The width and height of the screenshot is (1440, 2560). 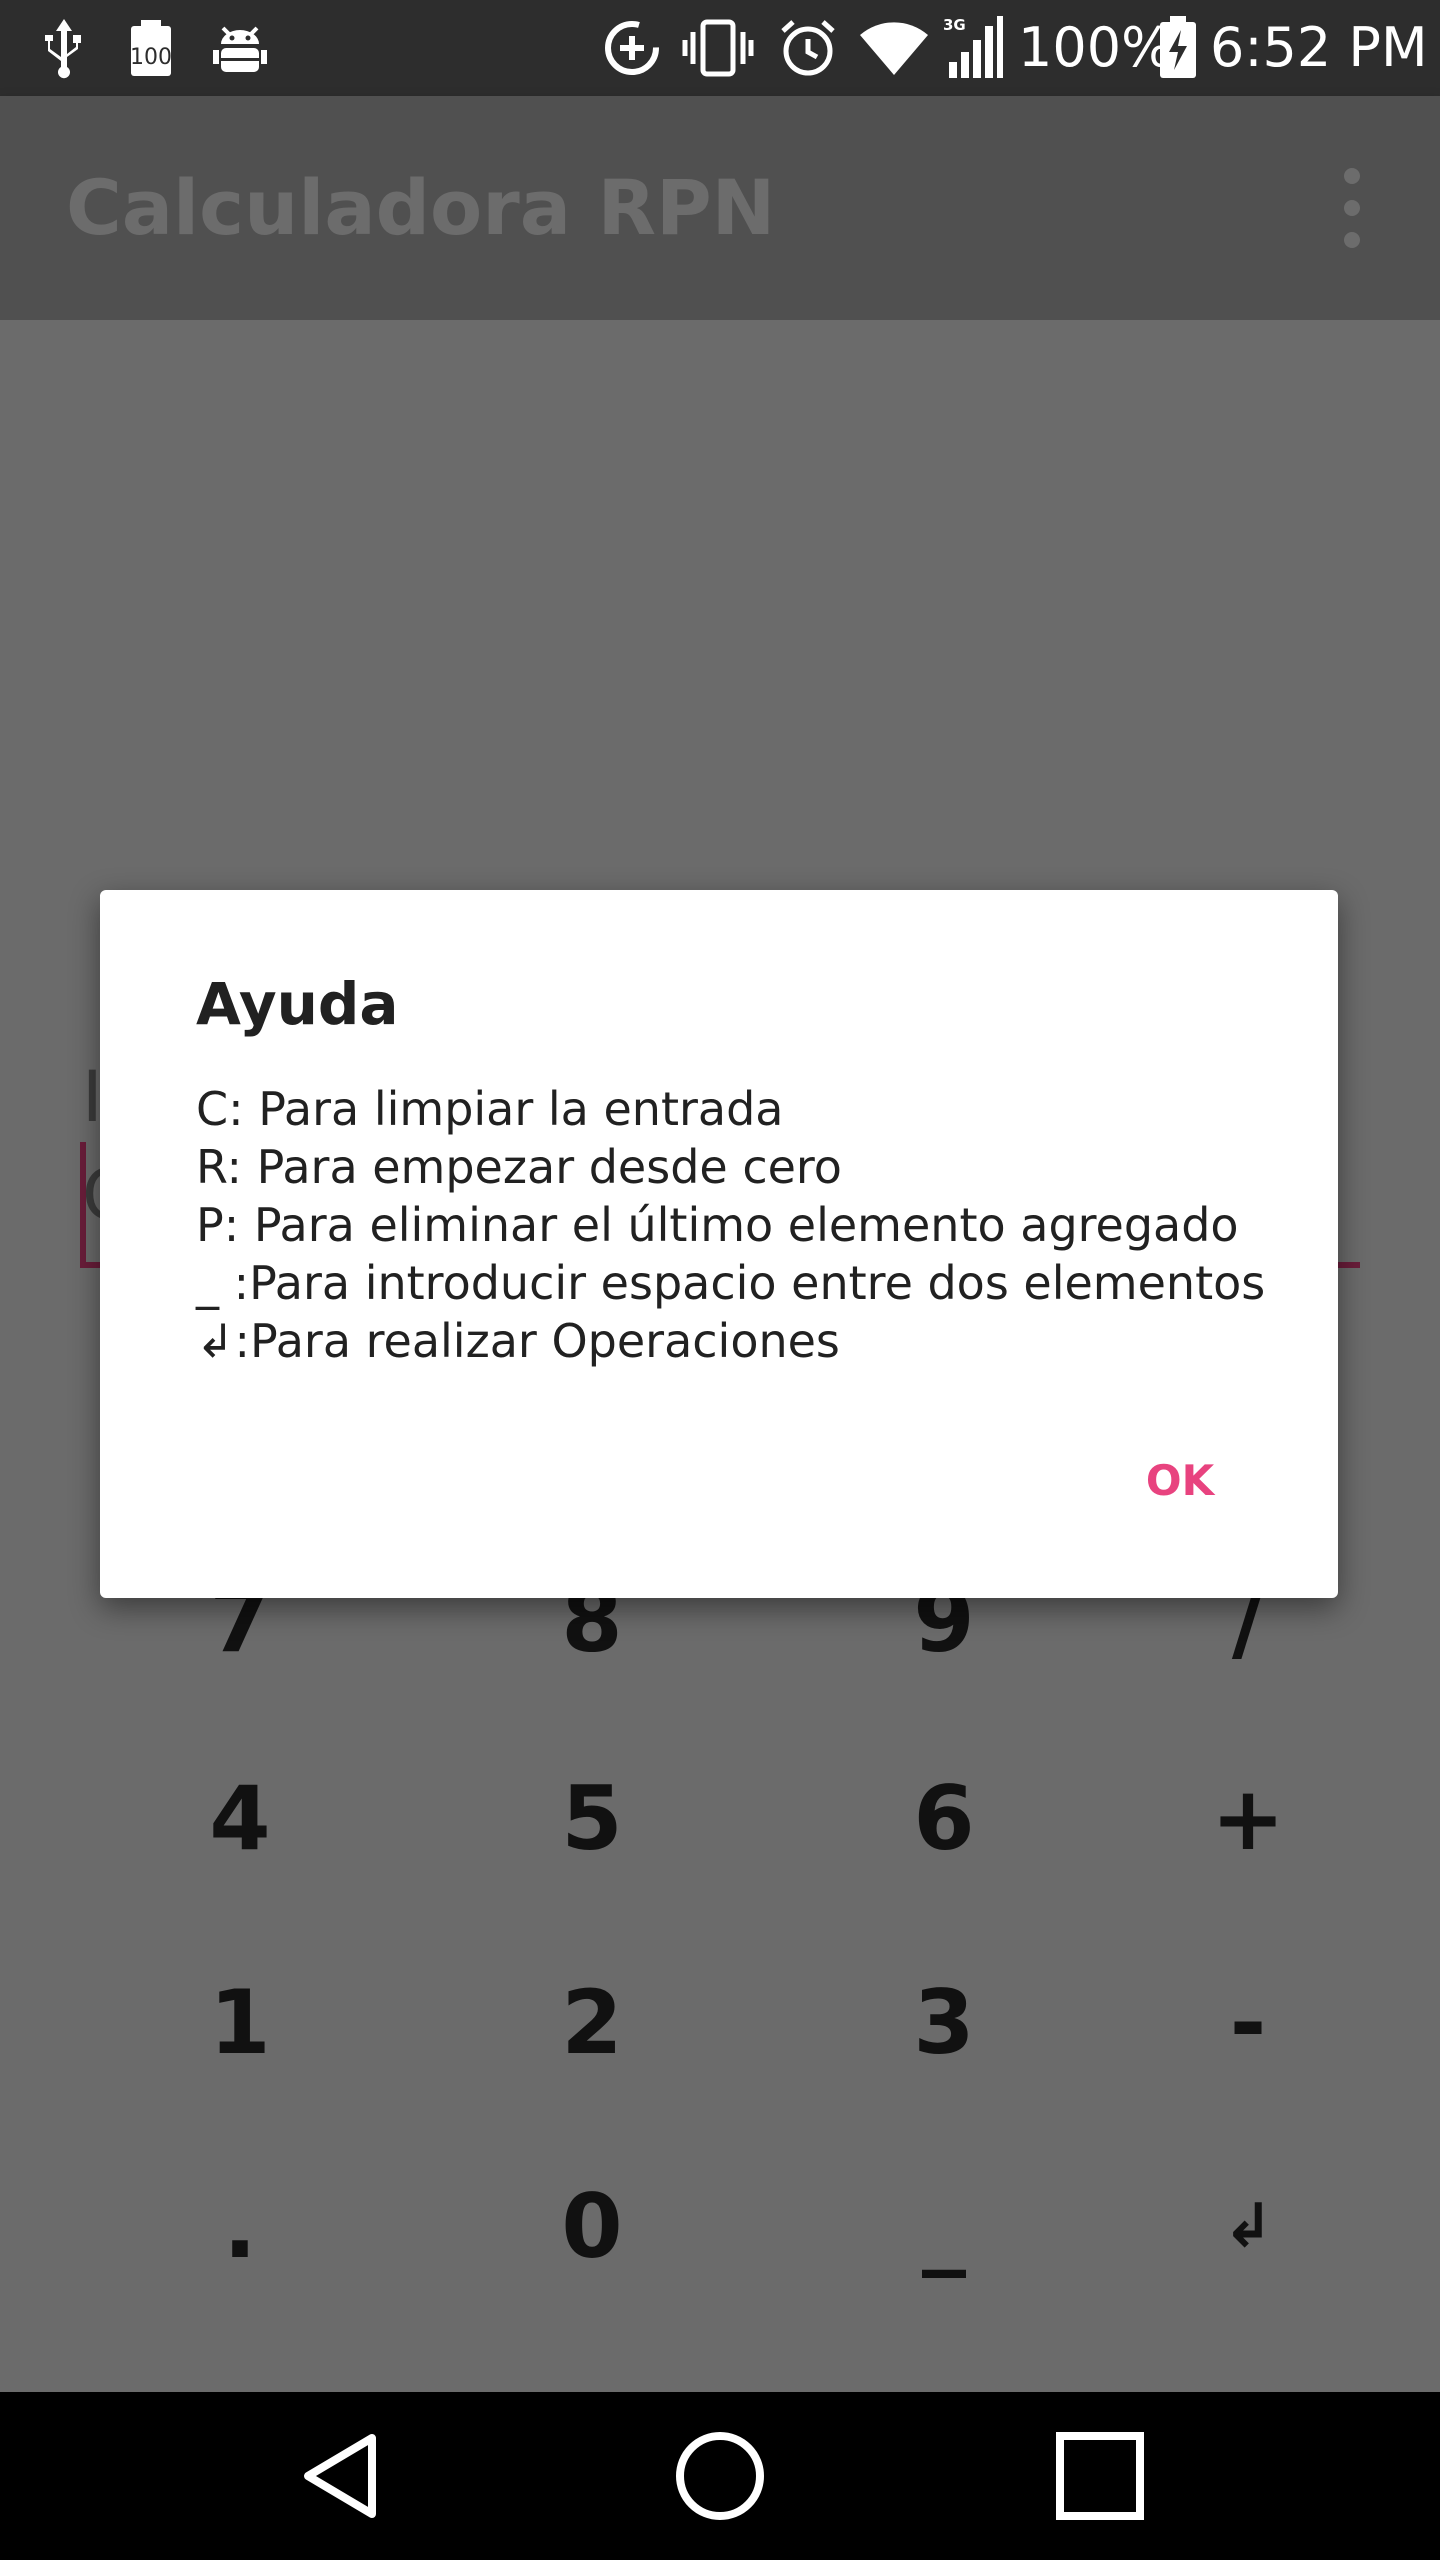 I want to click on battery-percent: 100%, so click(x=1095, y=47).